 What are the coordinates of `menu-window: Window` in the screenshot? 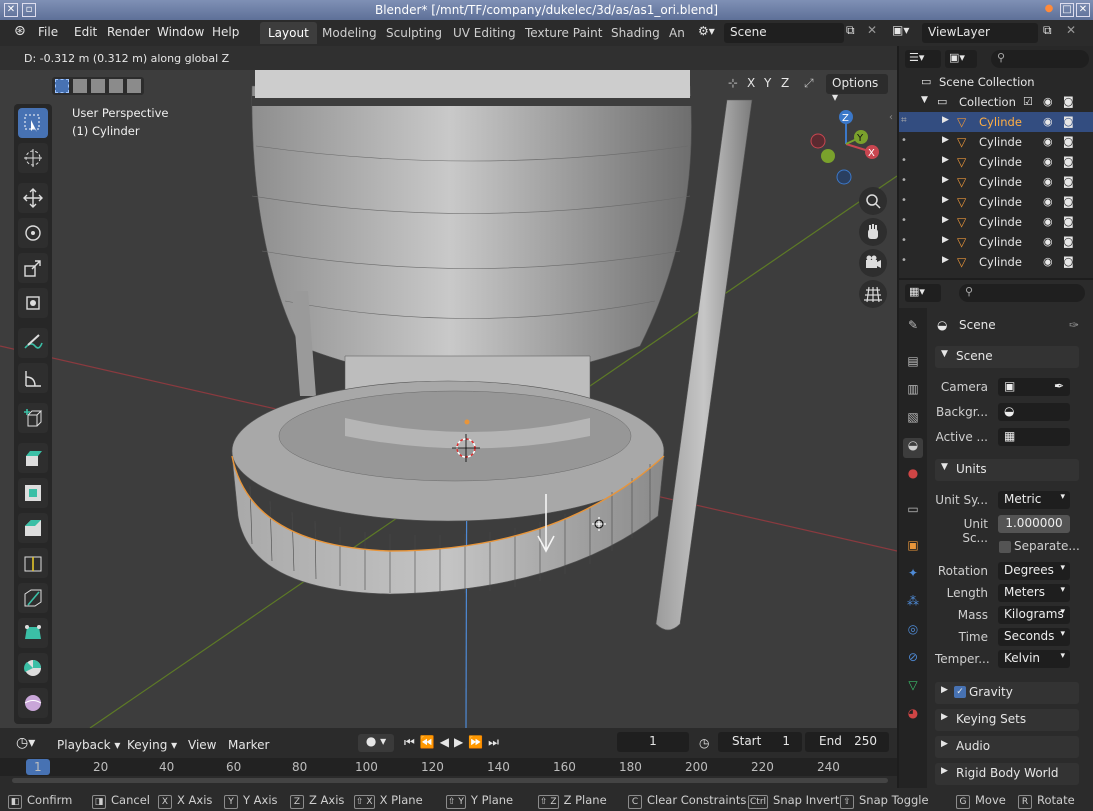 It's located at (180, 32).